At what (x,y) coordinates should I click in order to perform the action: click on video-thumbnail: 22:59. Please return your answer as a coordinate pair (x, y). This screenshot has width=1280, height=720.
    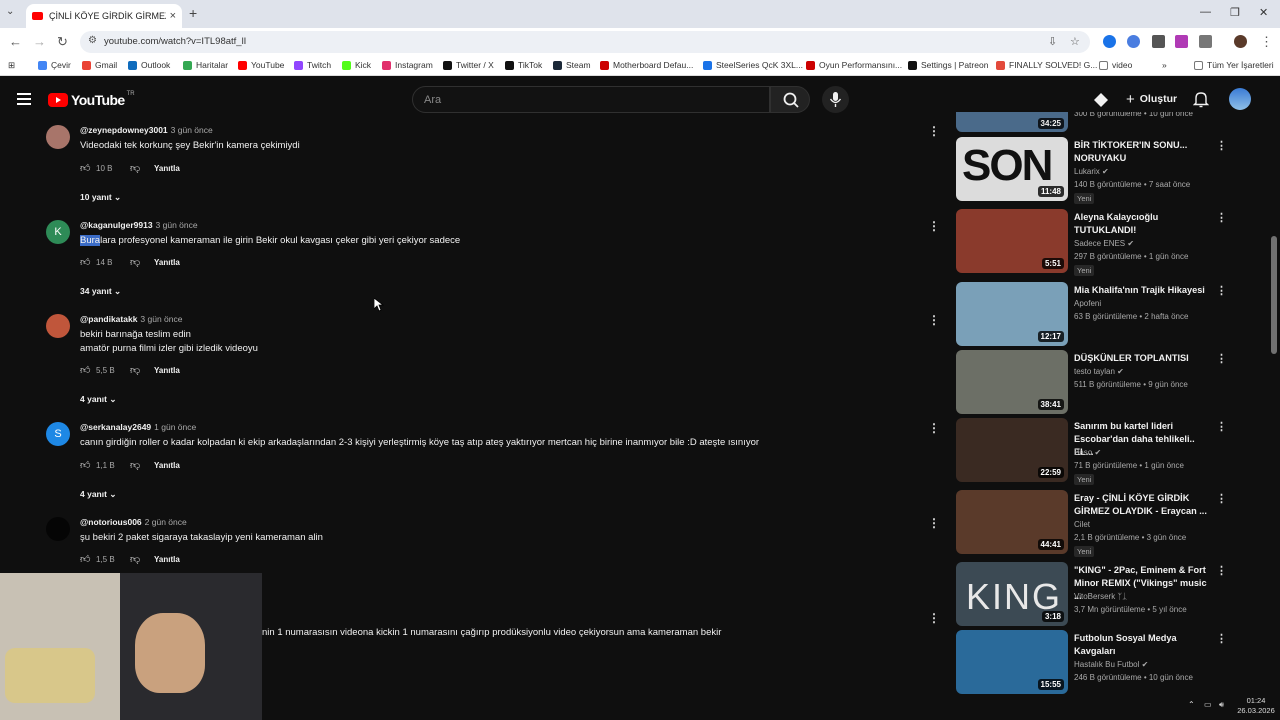
    Looking at the image, I should click on (1012, 450).